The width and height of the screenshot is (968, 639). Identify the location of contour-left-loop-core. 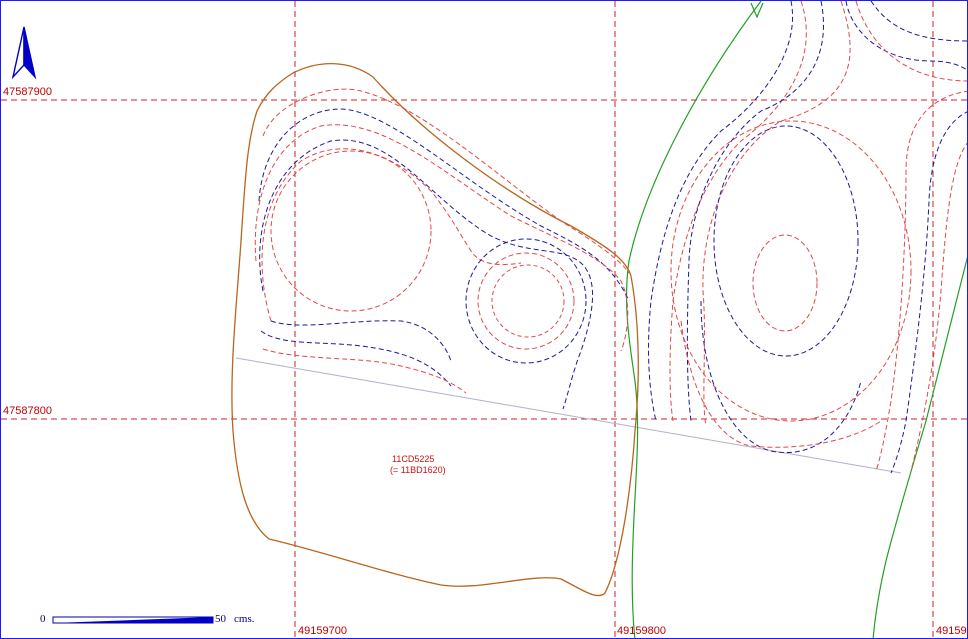
(528, 301).